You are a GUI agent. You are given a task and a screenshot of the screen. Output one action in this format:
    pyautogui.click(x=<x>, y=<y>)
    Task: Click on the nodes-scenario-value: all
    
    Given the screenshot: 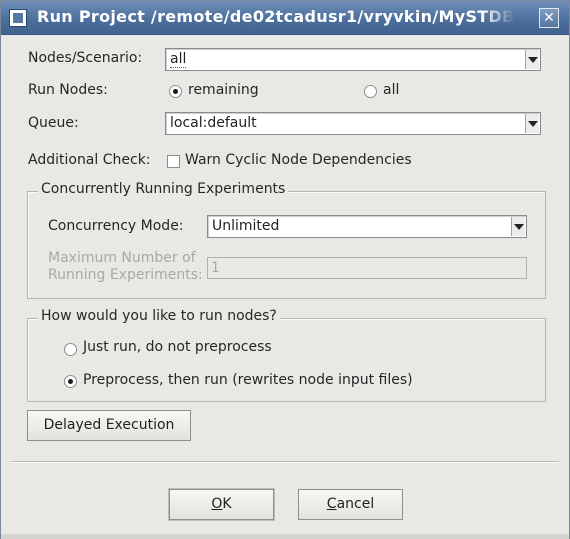 What is the action you would take?
    pyautogui.click(x=178, y=59)
    